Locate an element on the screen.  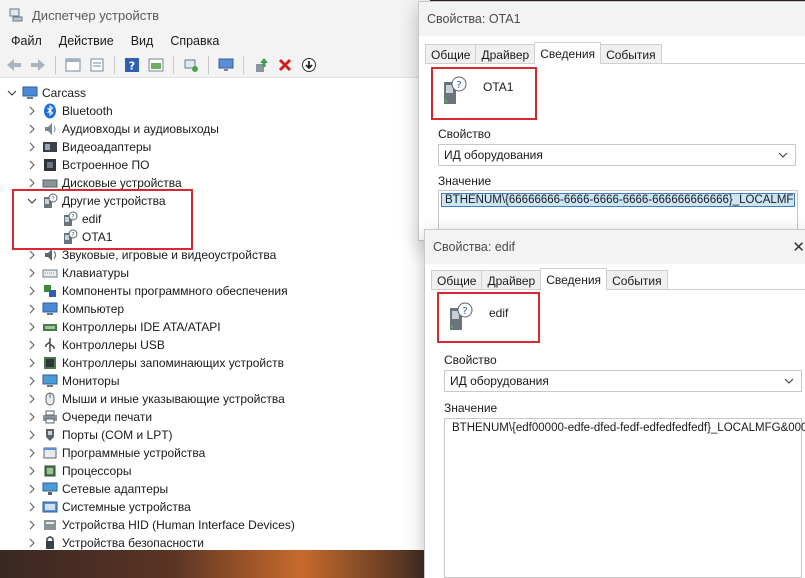
view-icon is located at coordinates (156, 65).